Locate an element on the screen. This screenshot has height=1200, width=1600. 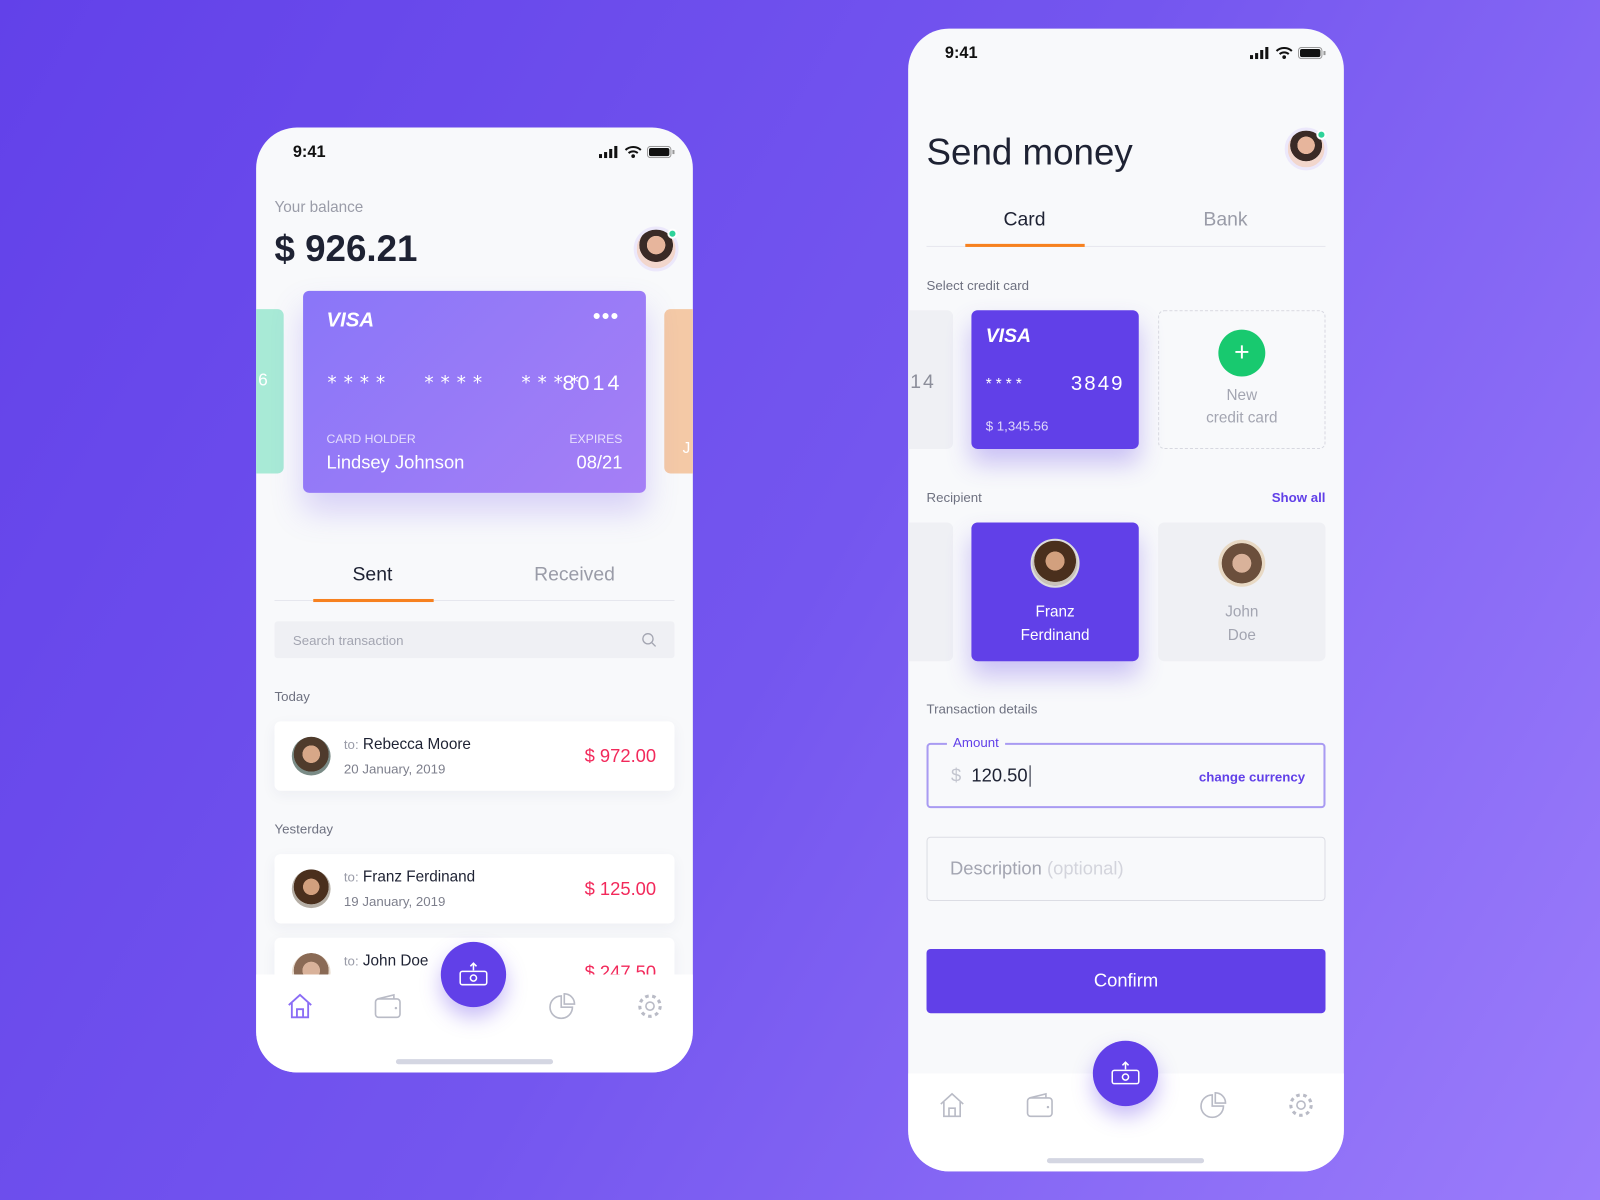
tab-card: Card is located at coordinates (1024, 220).